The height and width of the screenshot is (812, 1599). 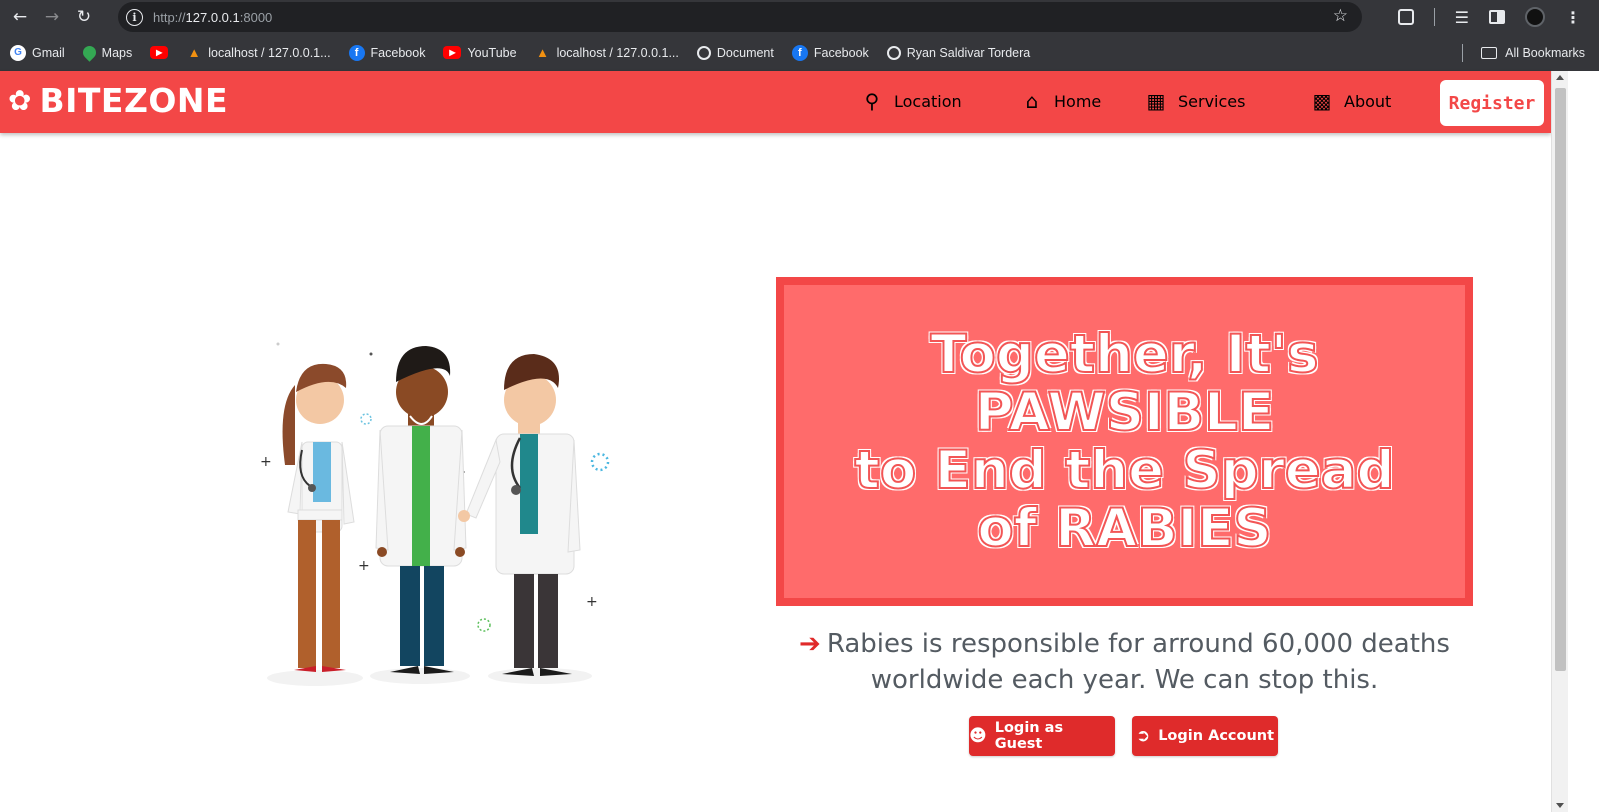 I want to click on nav-location: ⚲ Location, so click(x=911, y=101).